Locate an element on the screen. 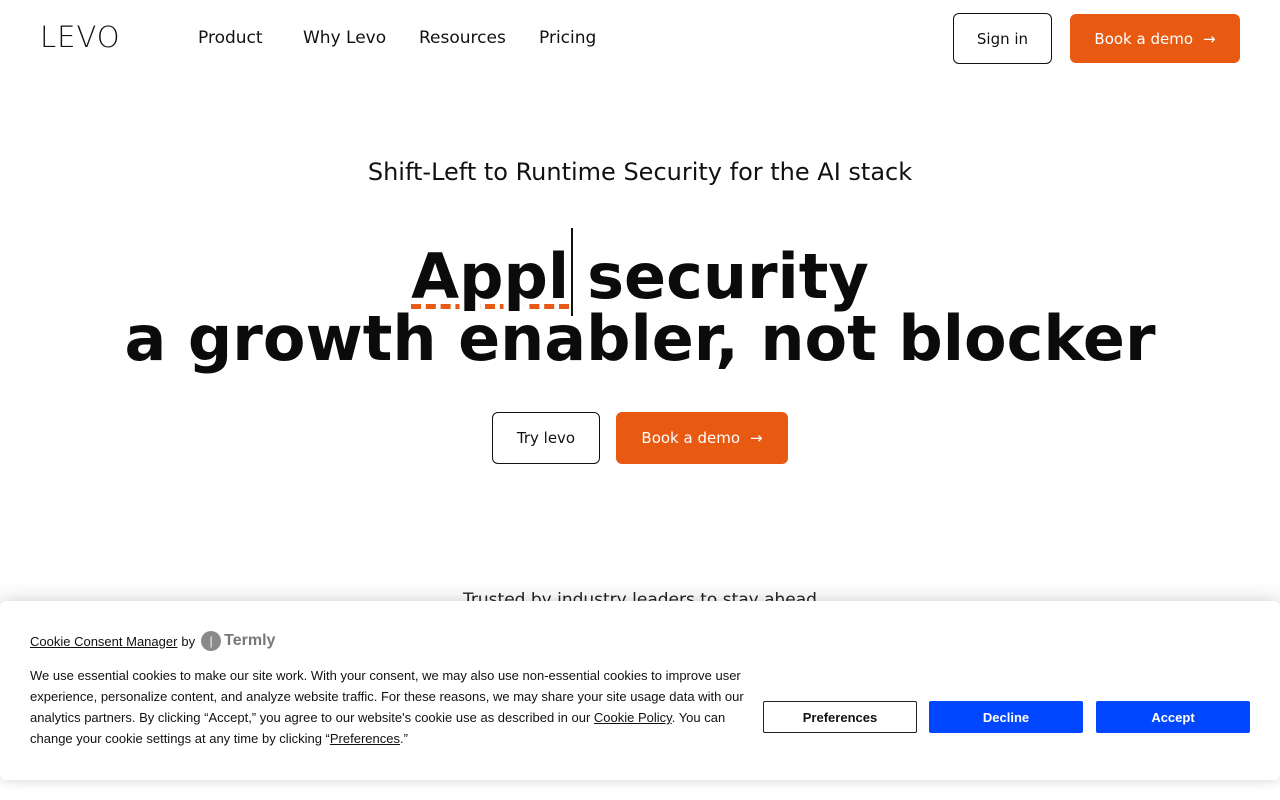 The image size is (1280, 800). header-book-demo-button: Book a demo → is located at coordinates (1155, 38).